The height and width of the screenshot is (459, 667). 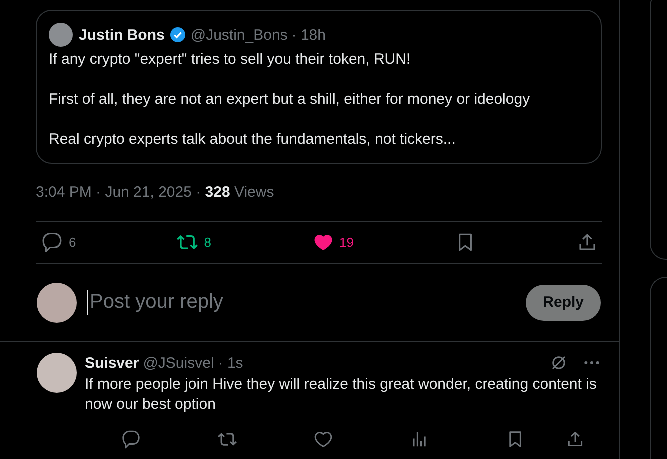 I want to click on reply-text: If more people join Hive they will realize this great wonder, creating content is now our best option, so click(x=341, y=395).